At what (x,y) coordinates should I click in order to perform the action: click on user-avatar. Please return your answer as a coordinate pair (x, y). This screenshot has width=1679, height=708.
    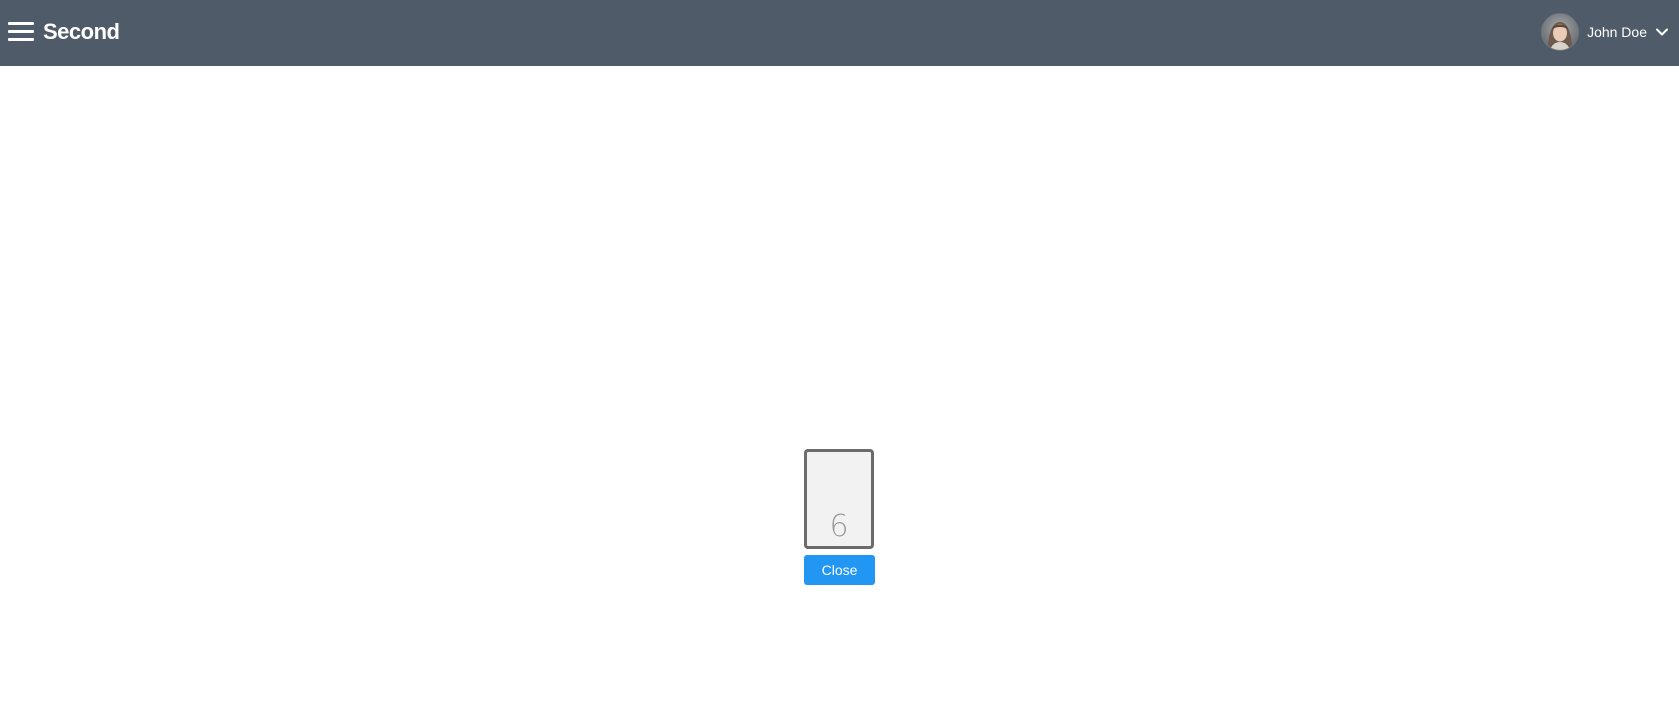
    Looking at the image, I should click on (1560, 32).